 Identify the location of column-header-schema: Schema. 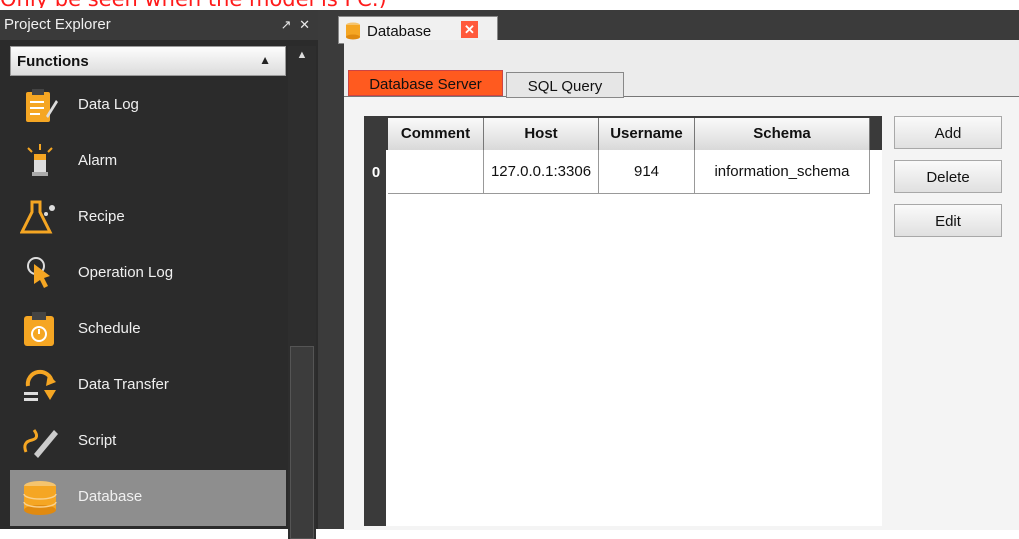
(782, 134).